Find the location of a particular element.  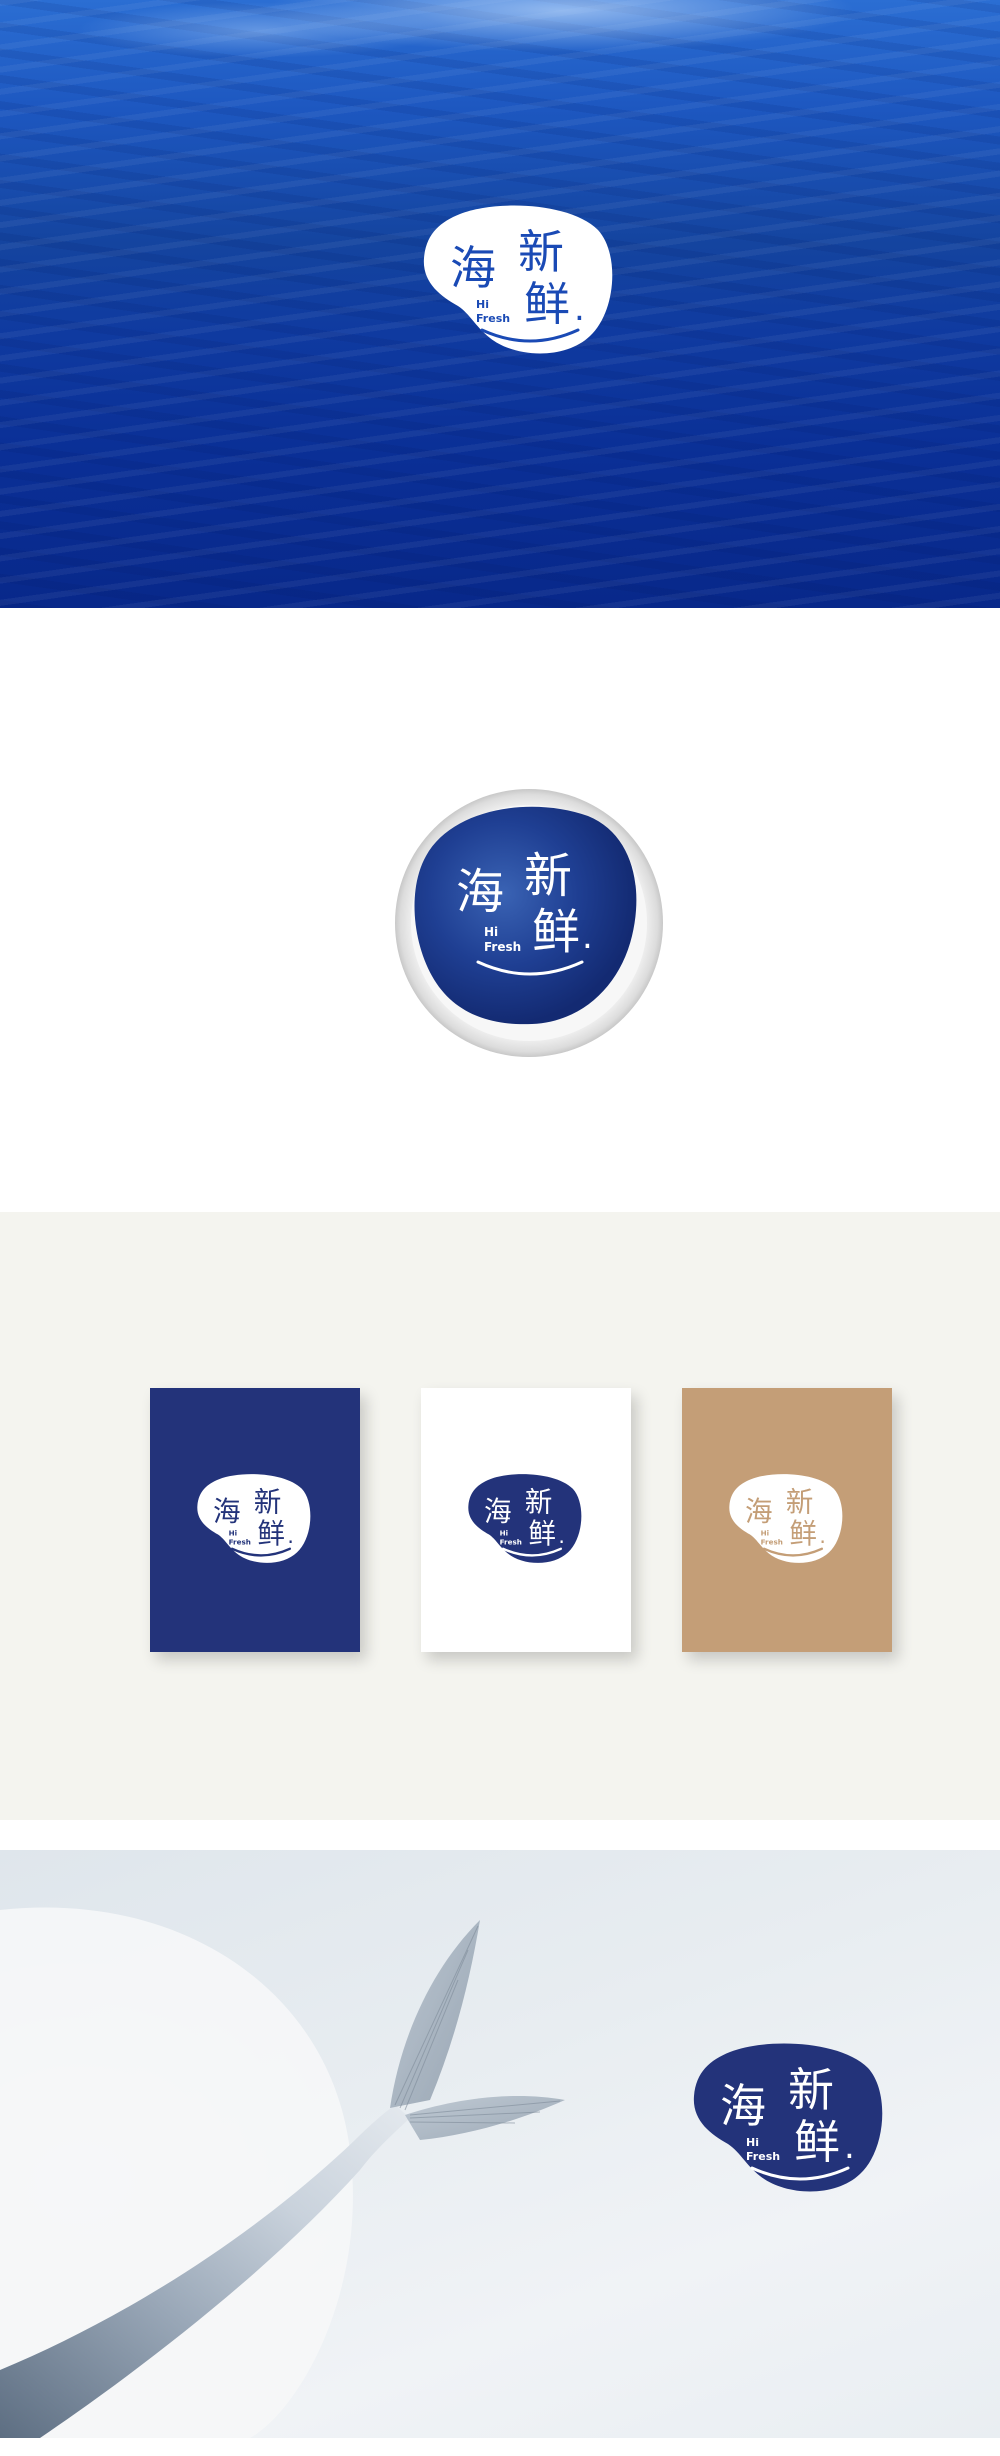

card-tan: 海 新 鲜 . Hi Fresh is located at coordinates (787, 1520).